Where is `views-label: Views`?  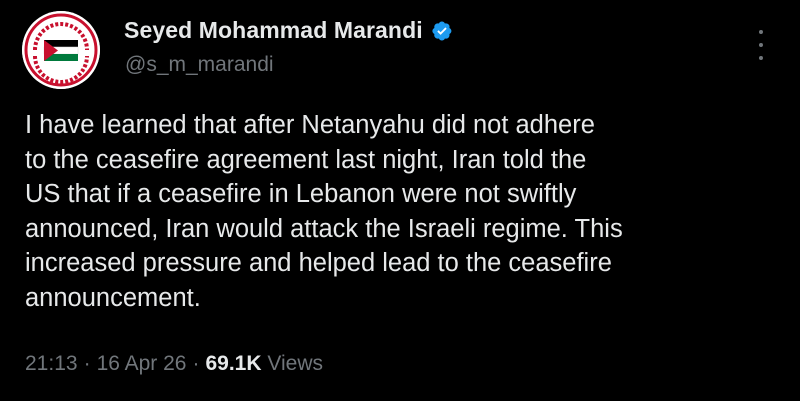
views-label: Views is located at coordinates (295, 363).